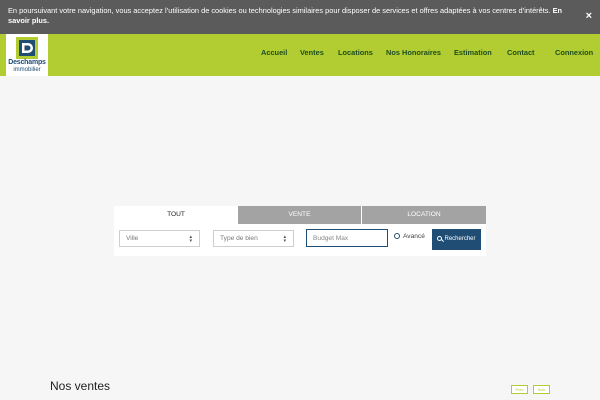  I want to click on property-type-select: Type de bien ▲ ▼, so click(253, 238).